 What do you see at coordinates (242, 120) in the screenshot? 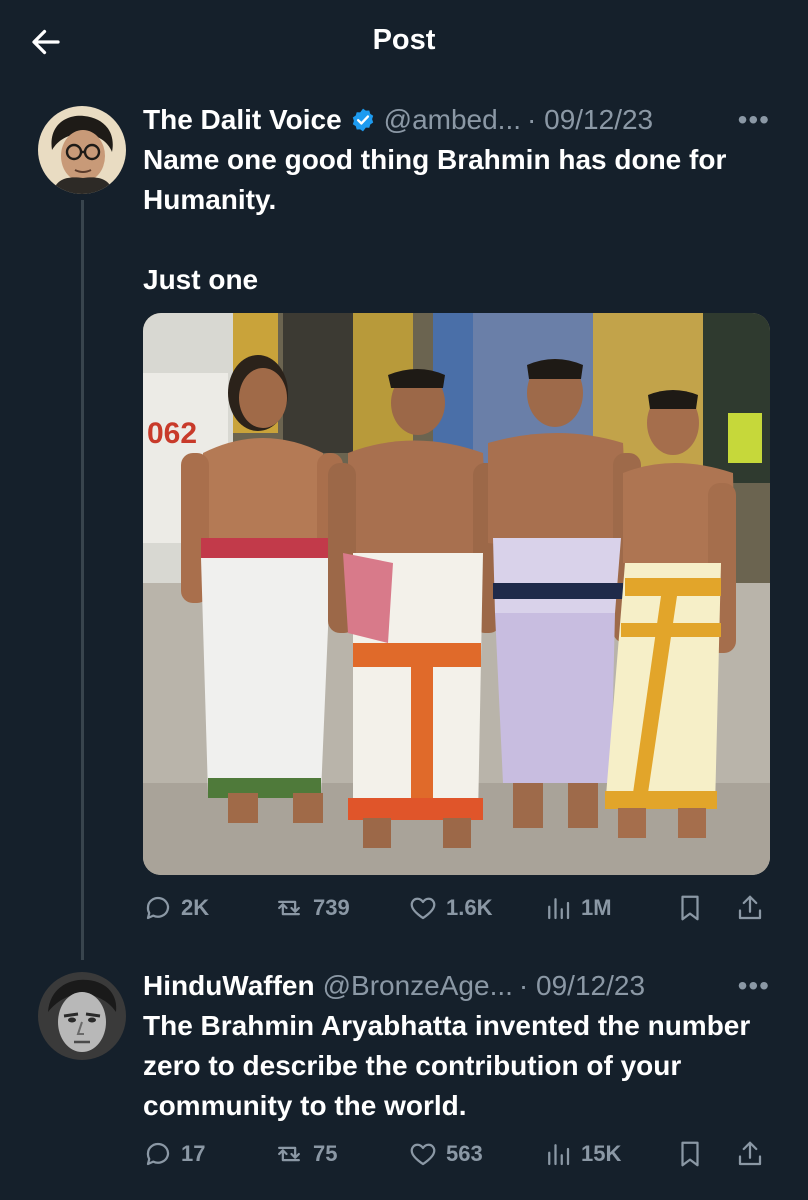
I see `display-name: The Dalit Voice` at bounding box center [242, 120].